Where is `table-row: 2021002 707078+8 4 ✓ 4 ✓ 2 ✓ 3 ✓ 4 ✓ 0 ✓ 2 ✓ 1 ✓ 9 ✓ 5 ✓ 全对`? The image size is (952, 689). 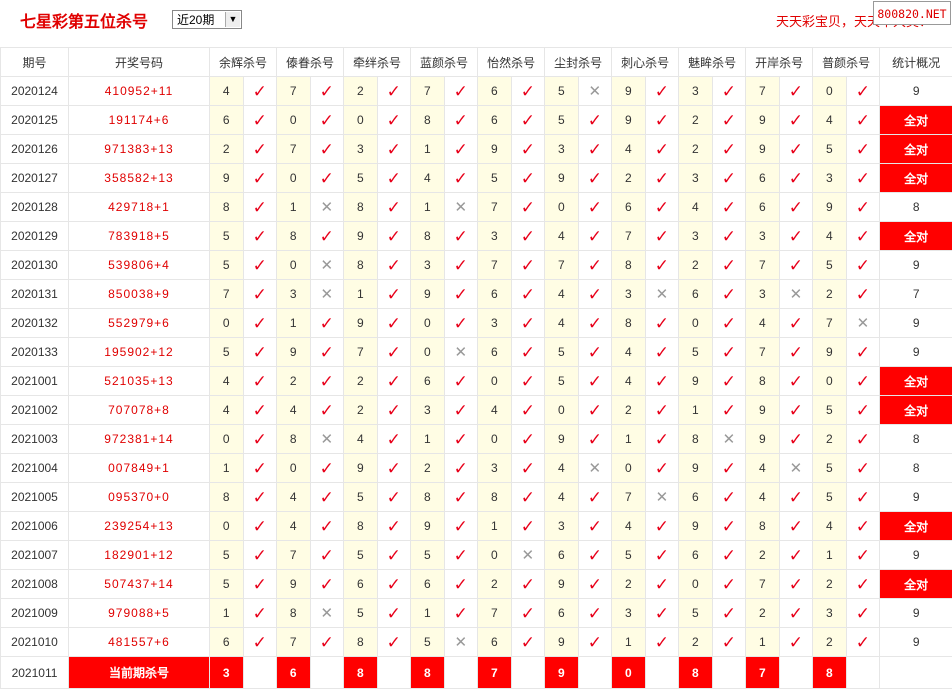
table-row: 2021002 707078+8 4 ✓ 4 ✓ 2 ✓ 3 ✓ 4 ✓ 0 ✓ 2 ✓ 1 ✓ 9 ✓ 5 ✓ 全对 is located at coordinates (476, 410).